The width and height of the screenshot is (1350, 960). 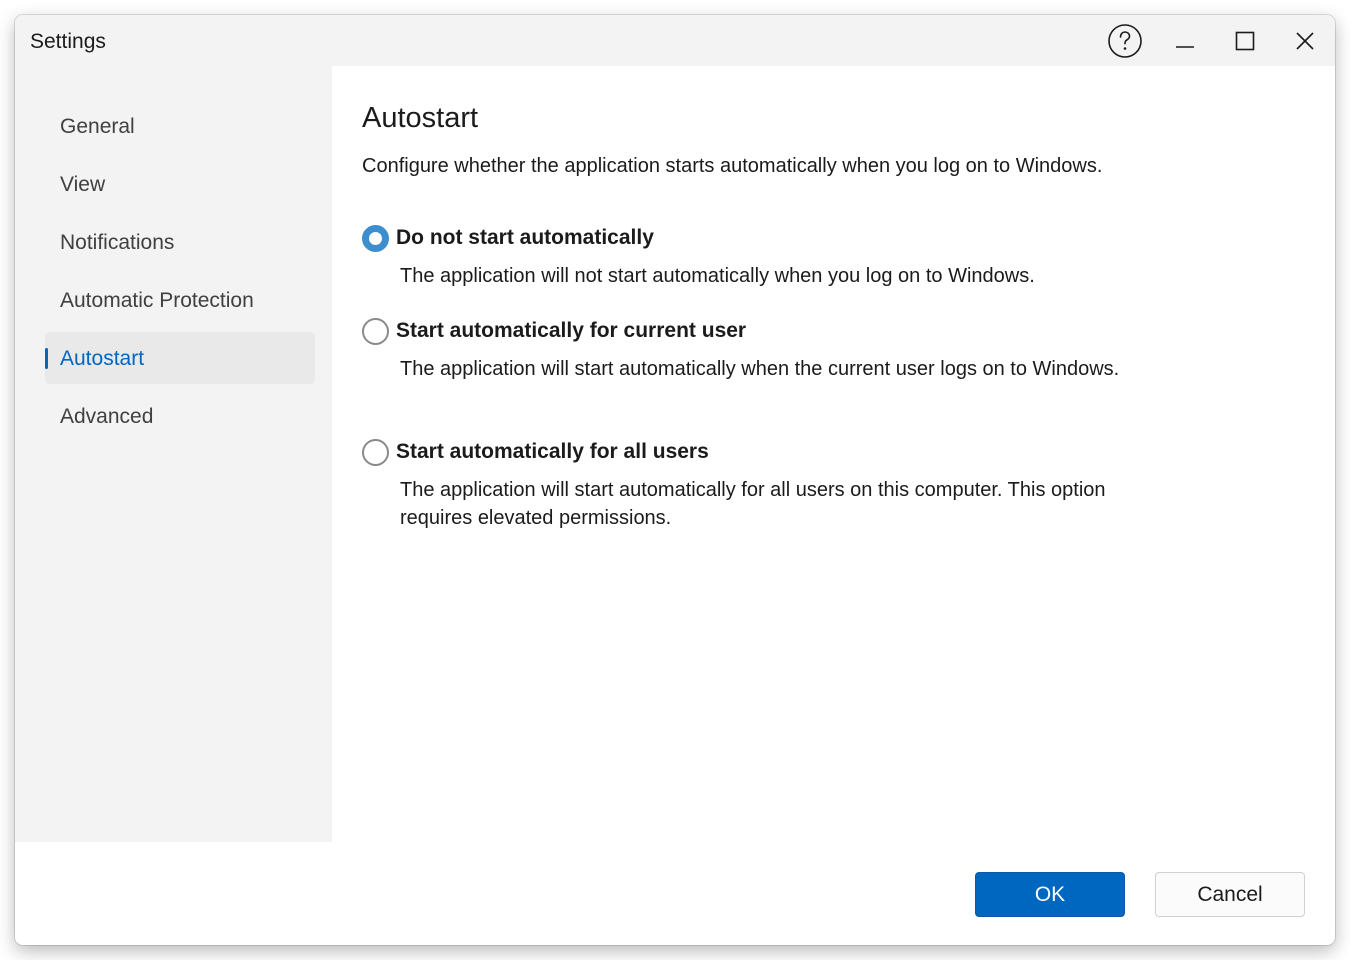 I want to click on sidebar-item-automatic-protection: Automatic Protection, so click(x=180, y=300).